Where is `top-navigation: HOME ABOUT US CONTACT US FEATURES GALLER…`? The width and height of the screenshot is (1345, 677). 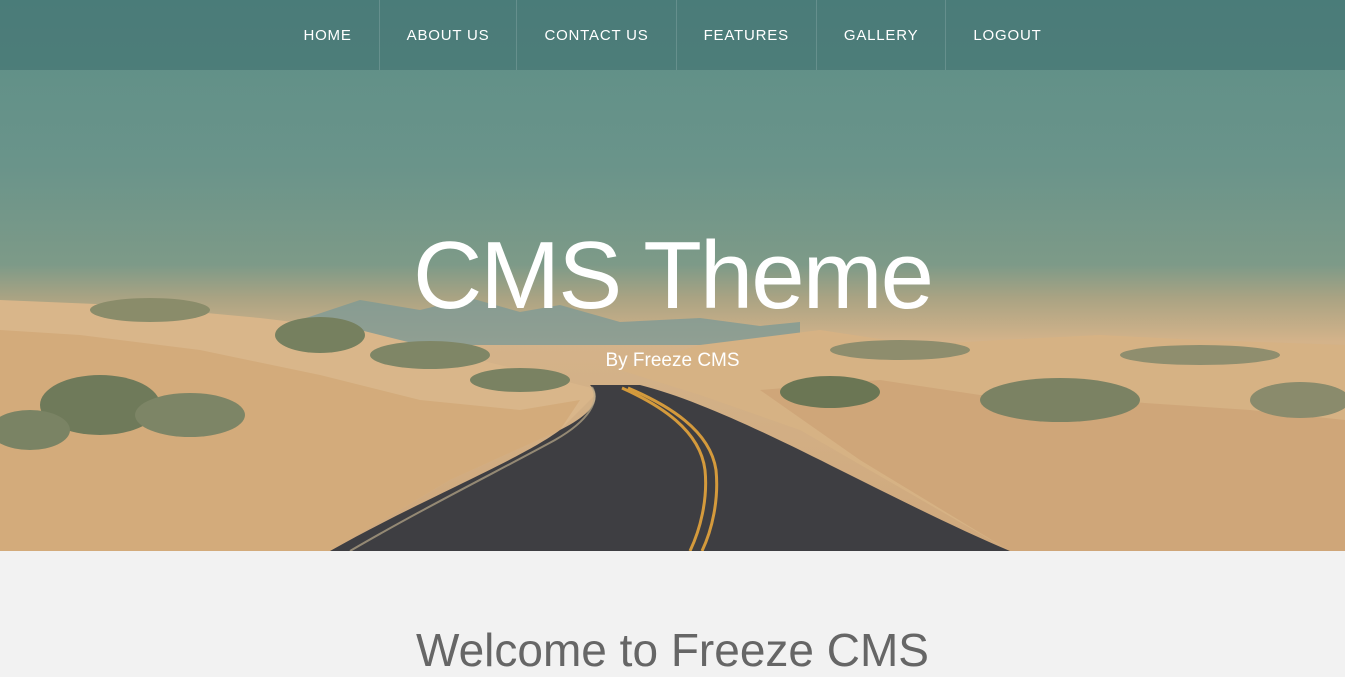 top-navigation: HOME ABOUT US CONTACT US FEATURES GALLER… is located at coordinates (672, 35).